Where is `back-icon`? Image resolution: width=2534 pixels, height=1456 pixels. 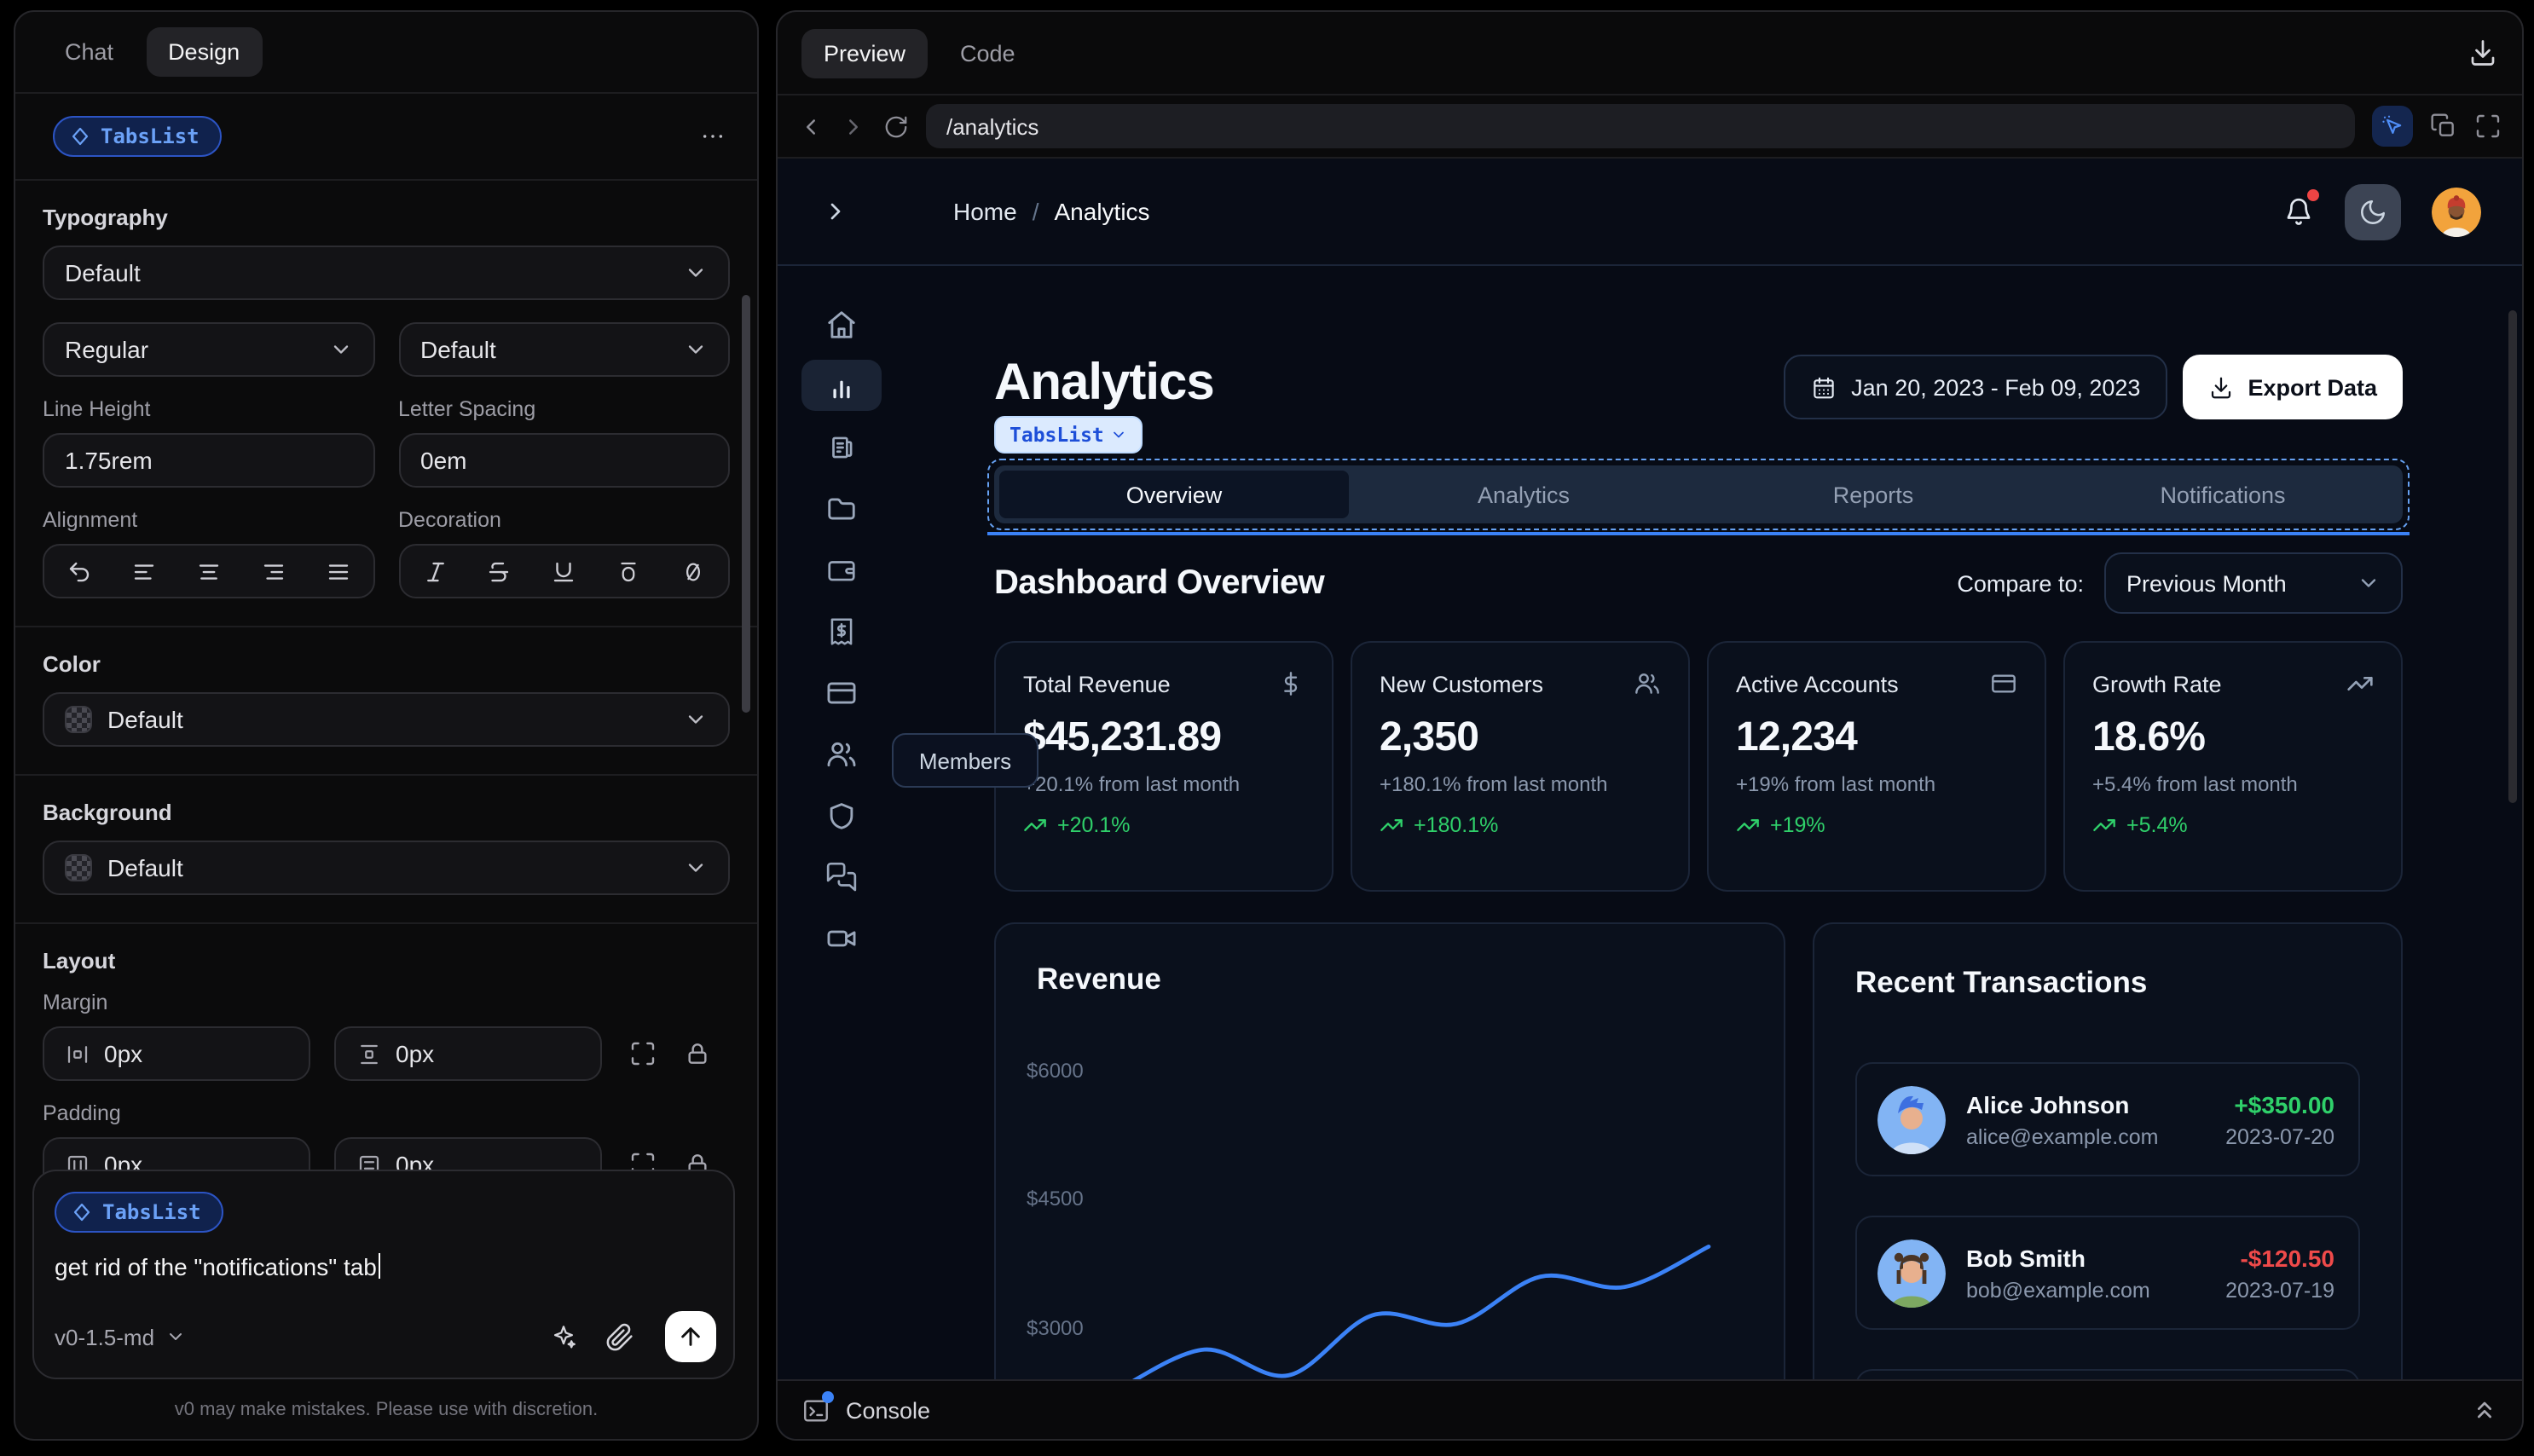
back-icon is located at coordinates (811, 126).